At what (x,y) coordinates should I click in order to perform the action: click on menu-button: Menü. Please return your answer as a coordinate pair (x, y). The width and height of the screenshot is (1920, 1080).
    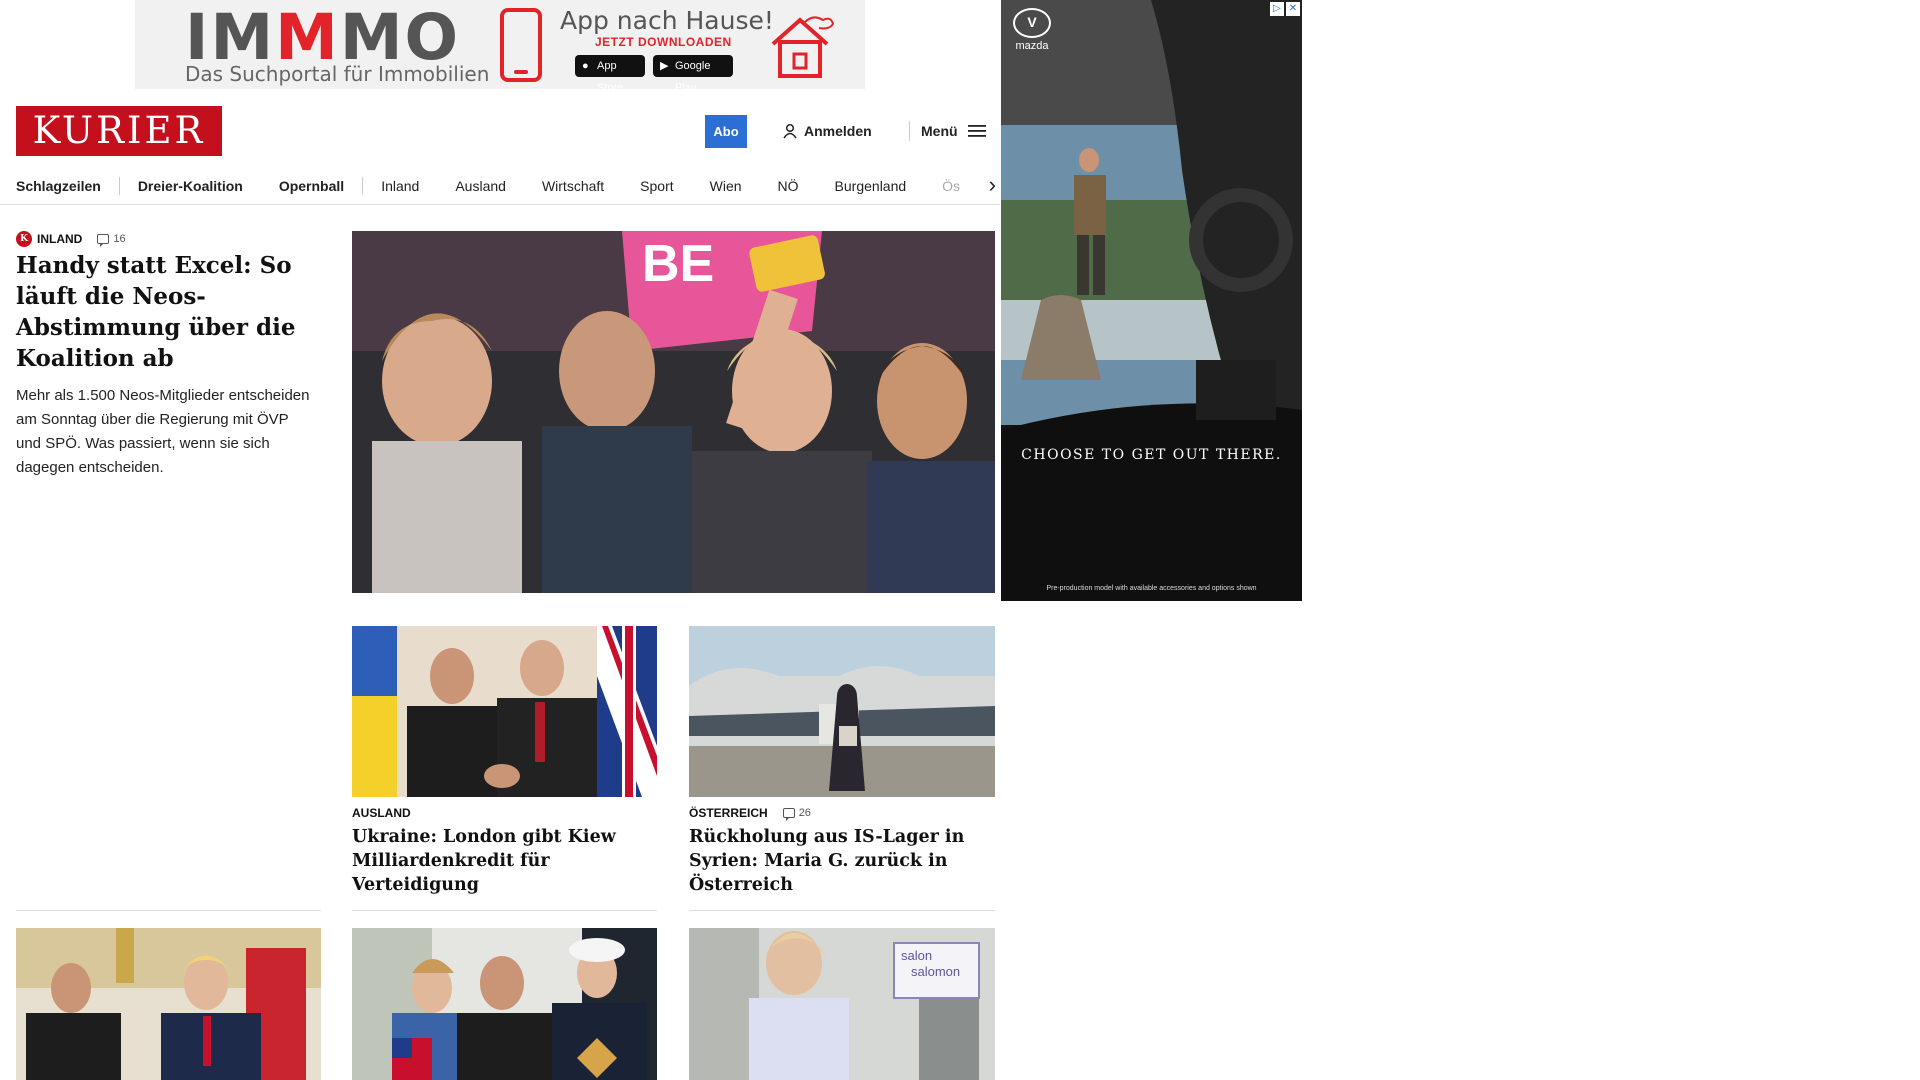
    Looking at the image, I should click on (953, 131).